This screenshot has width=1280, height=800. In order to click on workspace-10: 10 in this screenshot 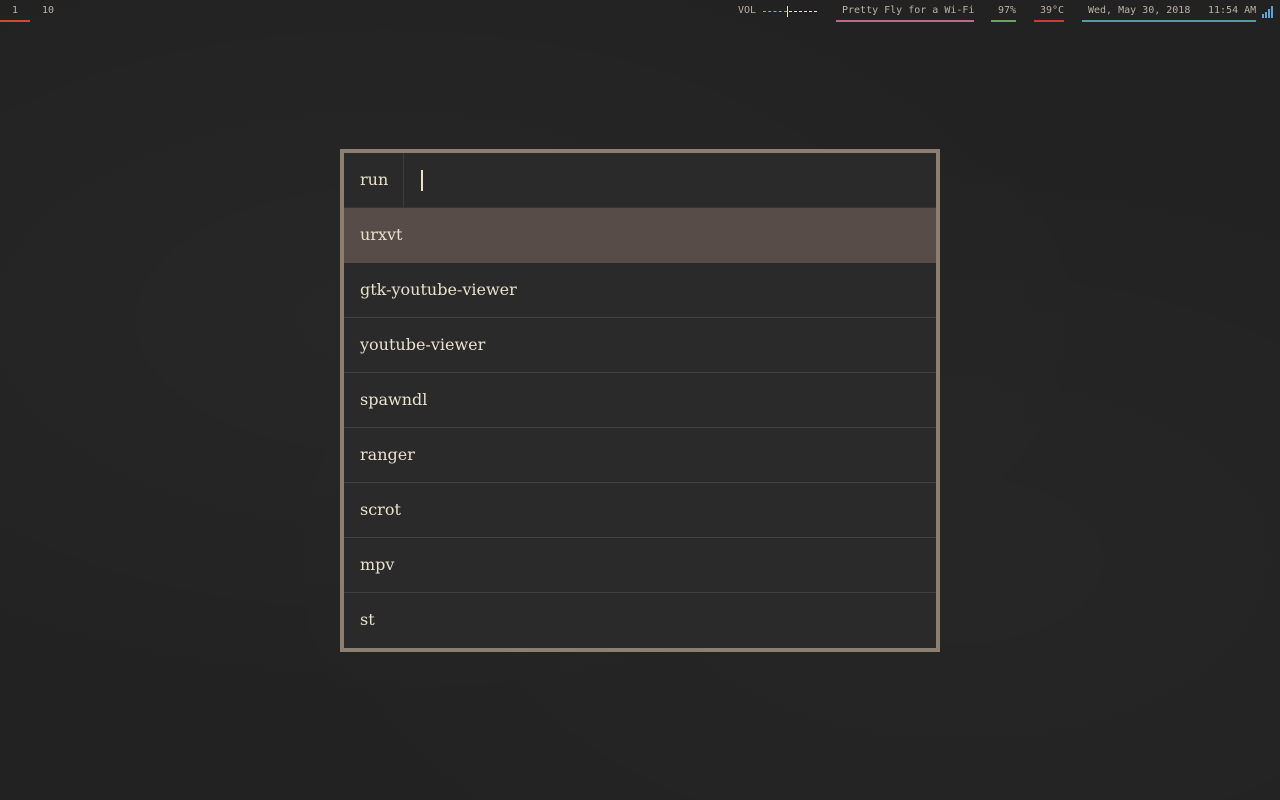, I will do `click(51, 12)`.